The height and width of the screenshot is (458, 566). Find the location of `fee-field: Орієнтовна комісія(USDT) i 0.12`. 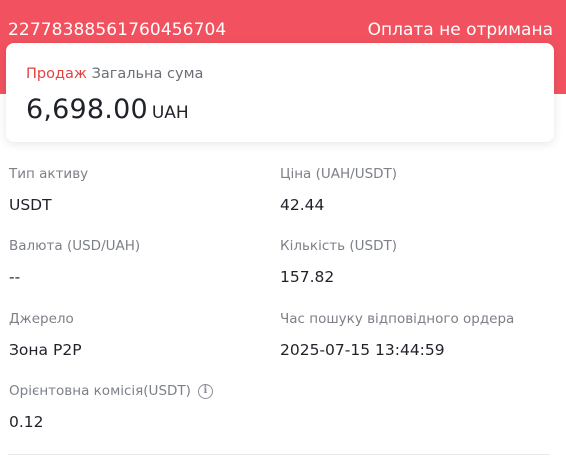

fee-field: Орієнтовна комісія(USDT) i 0.12 is located at coordinates (111, 407).